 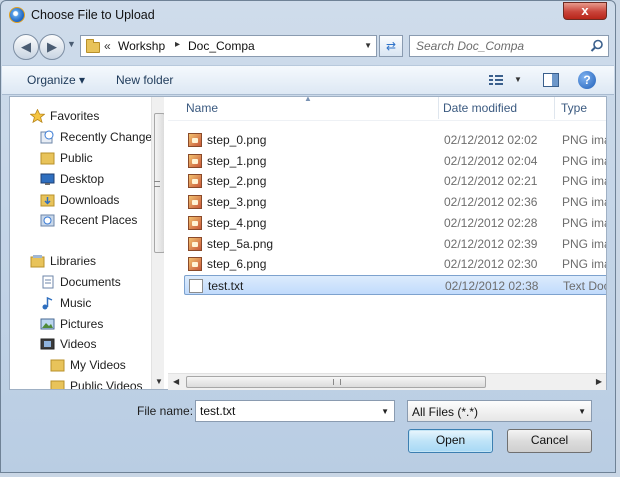 What do you see at coordinates (47, 324) in the screenshot?
I see `pictures-icon` at bounding box center [47, 324].